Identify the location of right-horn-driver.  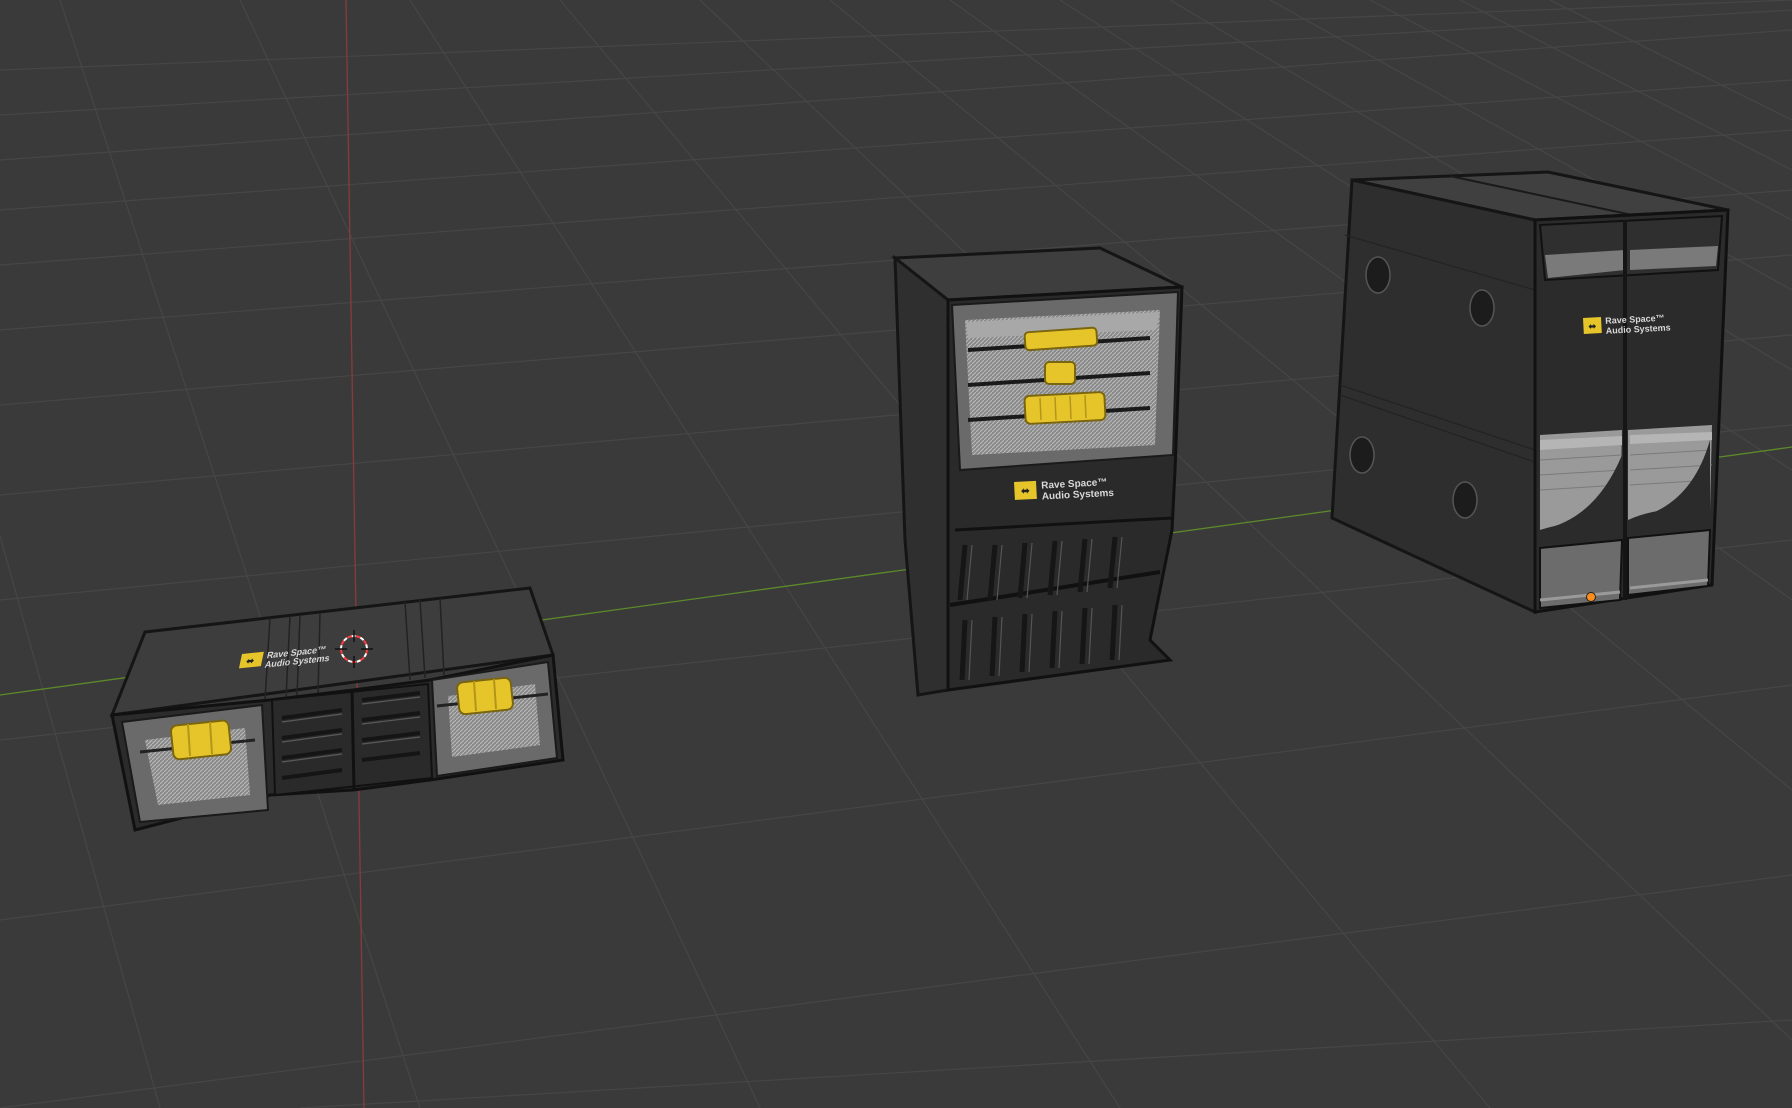
(485, 696).